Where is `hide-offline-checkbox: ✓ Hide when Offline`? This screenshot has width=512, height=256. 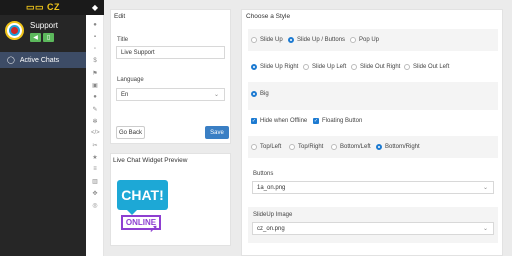 hide-offline-checkbox: ✓ Hide when Offline is located at coordinates (279, 121).